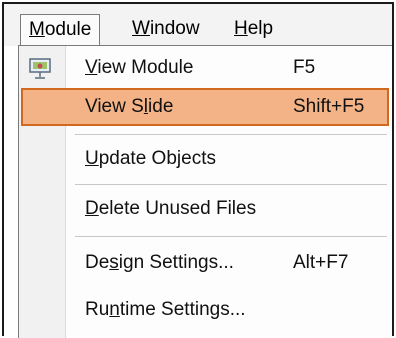 The width and height of the screenshot is (396, 338). Describe the element at coordinates (40, 68) in the screenshot. I see `presentation-icon` at that location.